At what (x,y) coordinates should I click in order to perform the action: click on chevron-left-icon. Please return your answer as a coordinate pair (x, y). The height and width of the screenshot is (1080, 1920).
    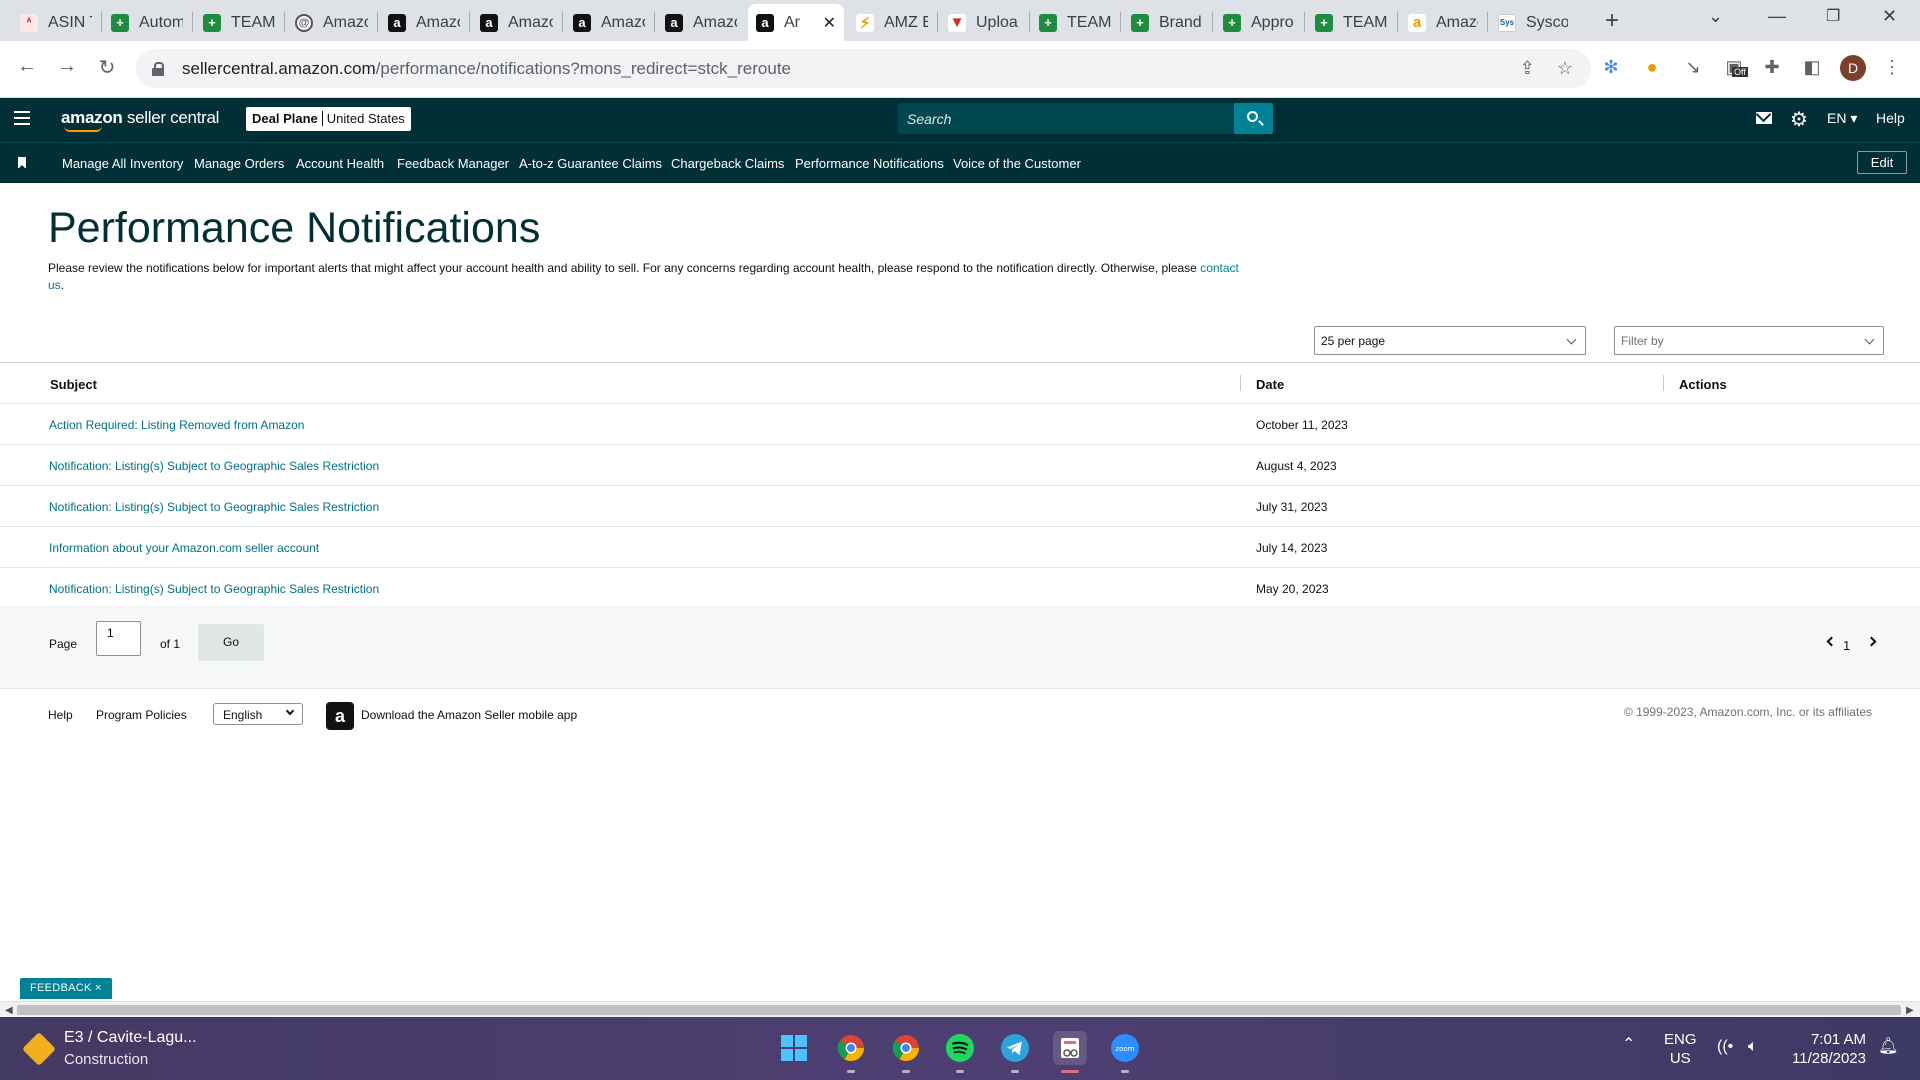
    Looking at the image, I should click on (1831, 641).